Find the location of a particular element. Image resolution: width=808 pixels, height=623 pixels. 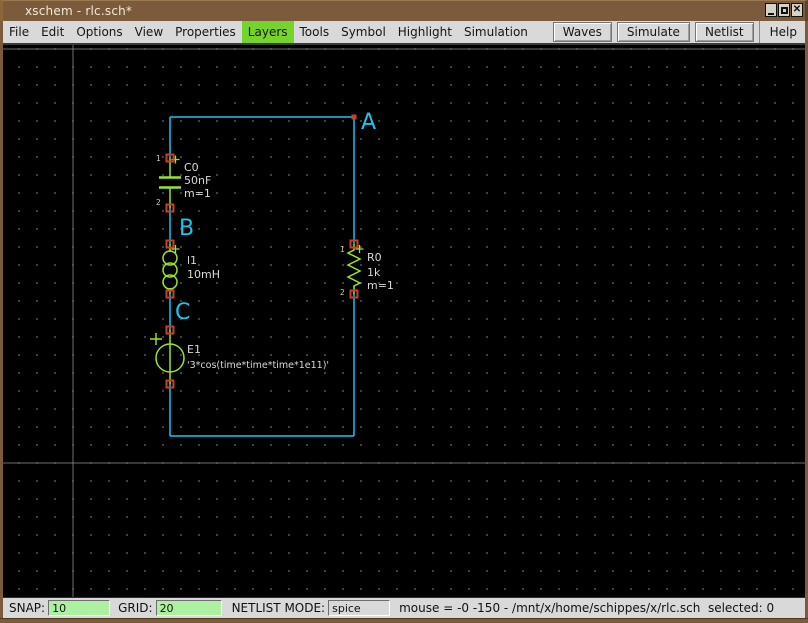

grid-label: GRID: is located at coordinates (135, 608).